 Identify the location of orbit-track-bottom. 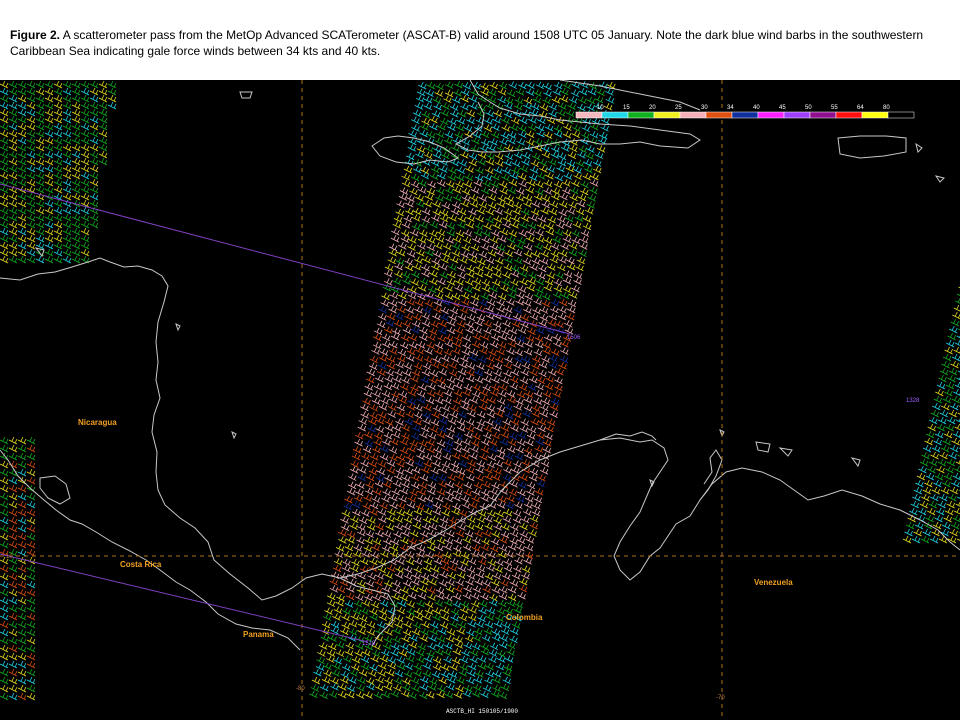
(184, 598).